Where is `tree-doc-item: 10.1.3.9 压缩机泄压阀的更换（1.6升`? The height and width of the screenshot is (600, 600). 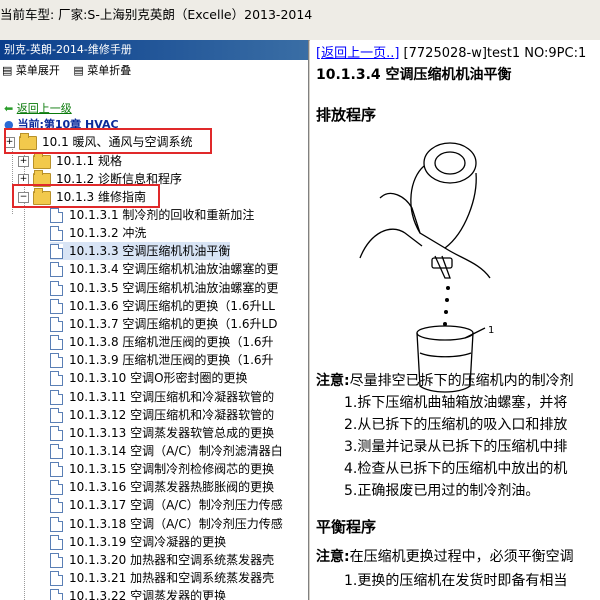
tree-doc-item: 10.1.3.9 压缩机泄压阀的更换（1.6升 is located at coordinates (162, 360).